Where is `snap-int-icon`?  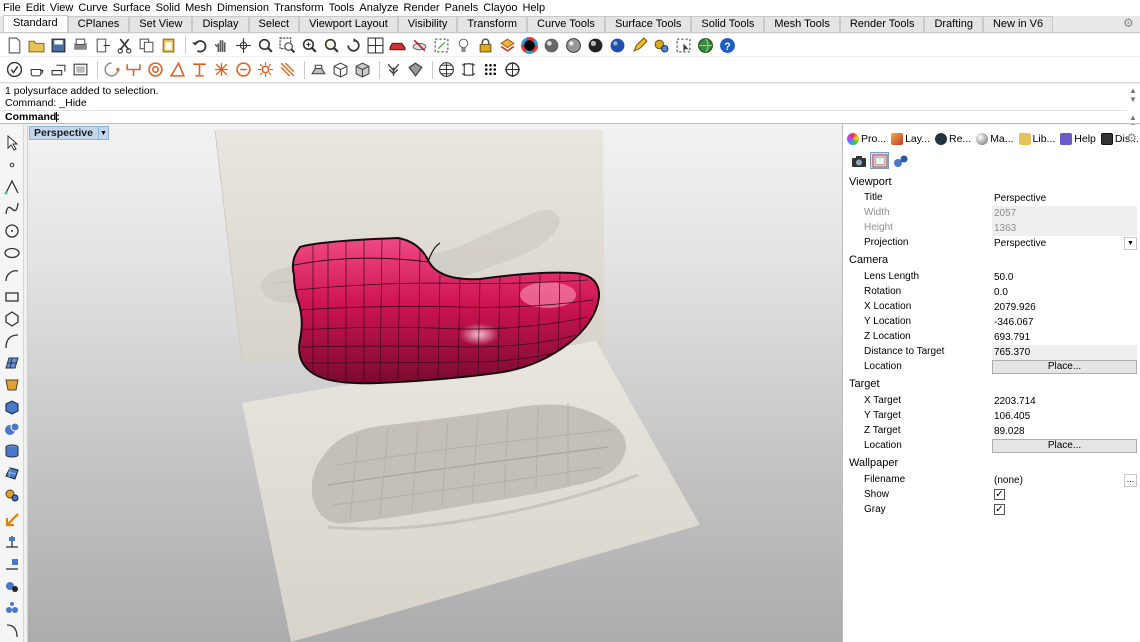 snap-int-icon is located at coordinates (221, 69).